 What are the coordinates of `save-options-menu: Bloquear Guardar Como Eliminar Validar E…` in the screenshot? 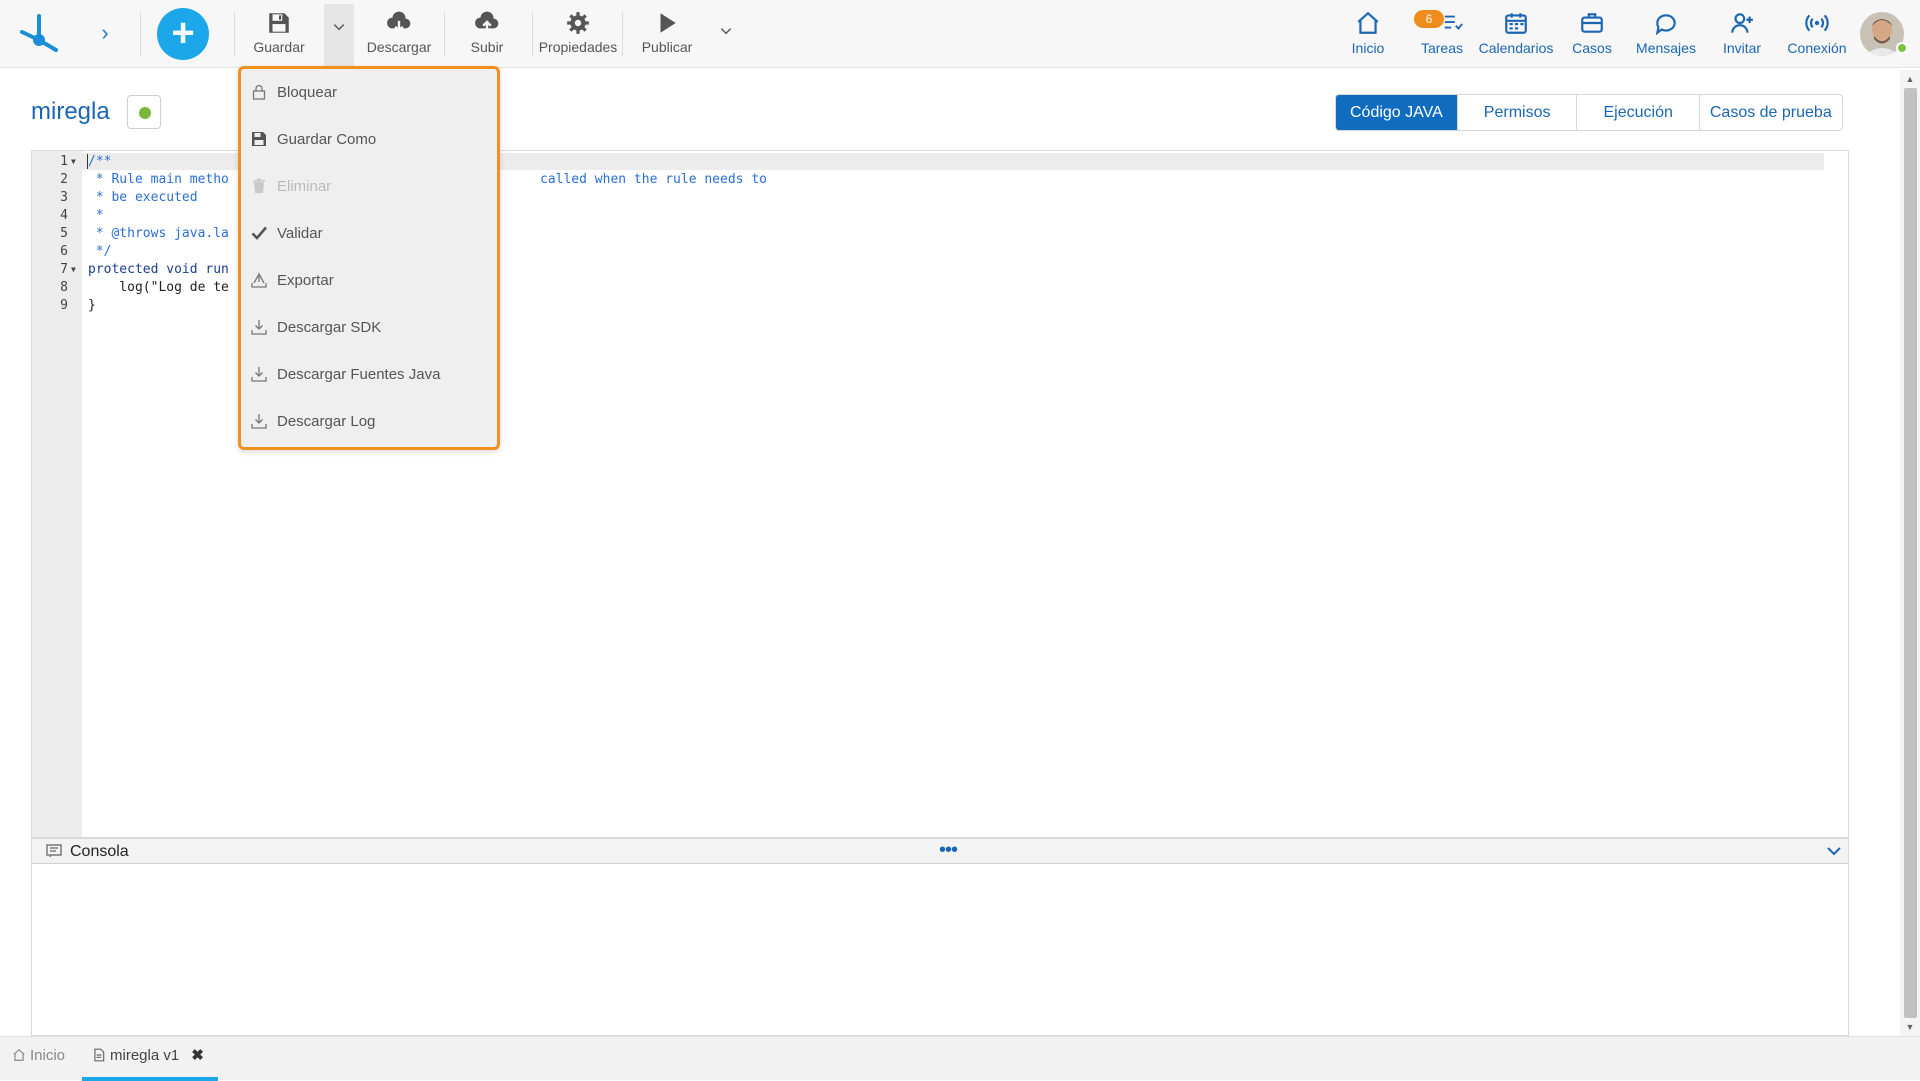 It's located at (369, 258).